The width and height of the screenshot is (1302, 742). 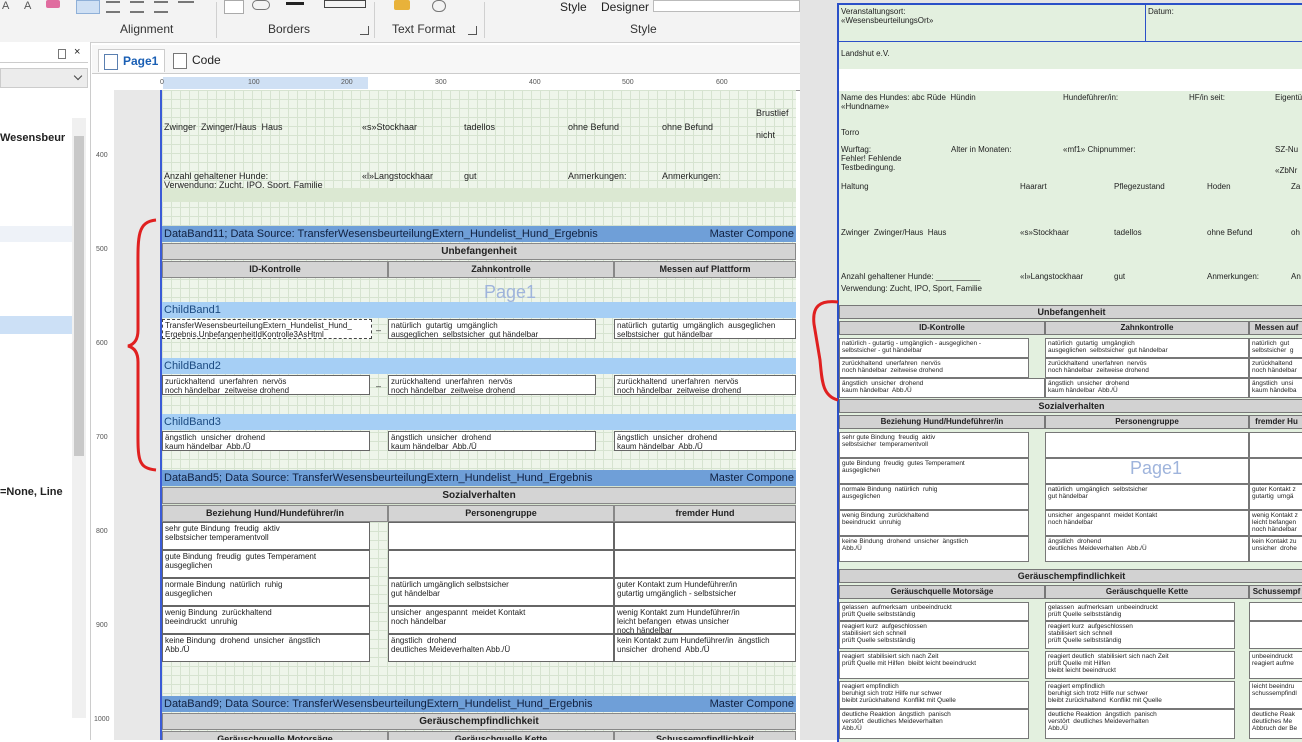 What do you see at coordinates (36, 325) in the screenshot?
I see `property-row-selected` at bounding box center [36, 325].